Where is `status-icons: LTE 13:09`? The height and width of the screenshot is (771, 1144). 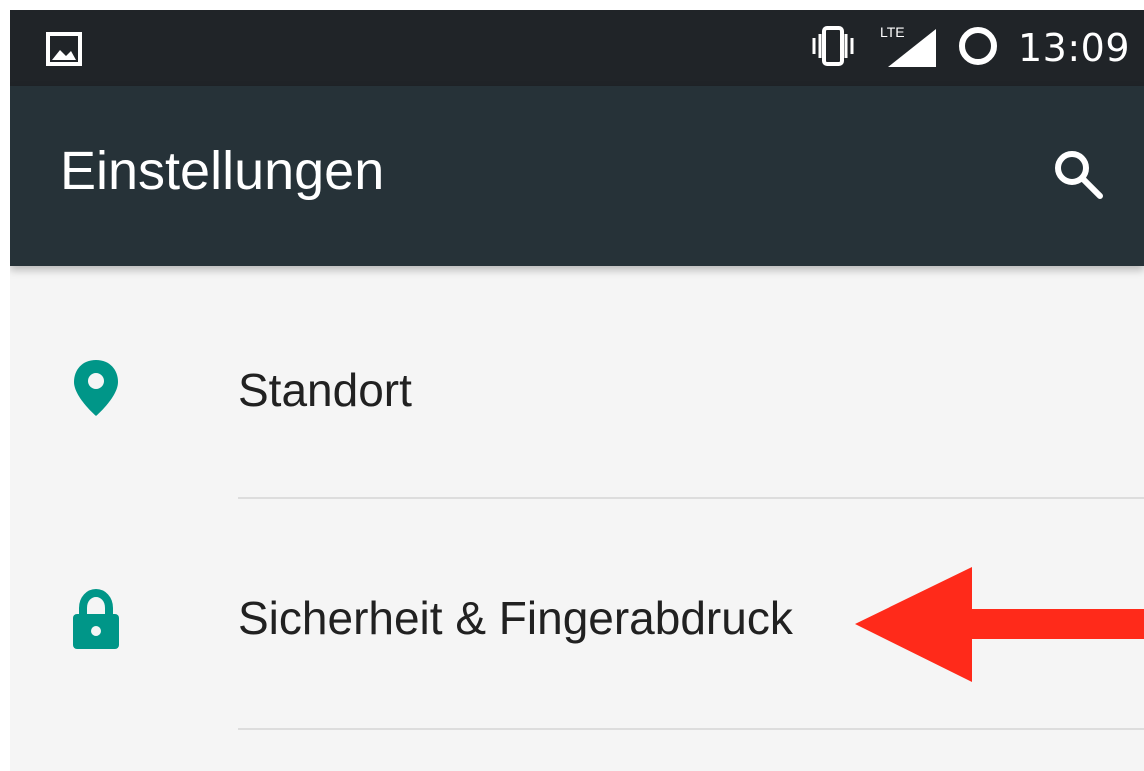
status-icons: LTE 13:09 is located at coordinates (967, 48).